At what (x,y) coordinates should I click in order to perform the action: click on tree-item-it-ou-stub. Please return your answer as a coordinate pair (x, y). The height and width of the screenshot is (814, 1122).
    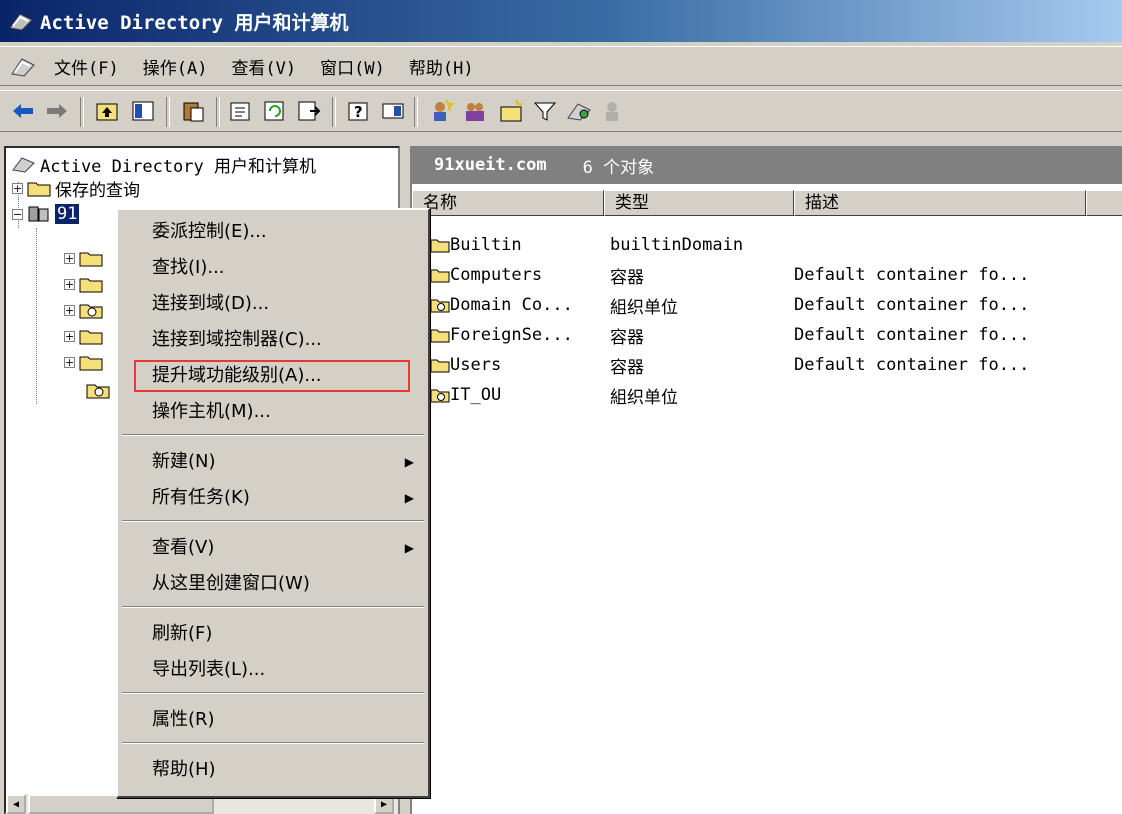
    Looking at the image, I should click on (98, 390).